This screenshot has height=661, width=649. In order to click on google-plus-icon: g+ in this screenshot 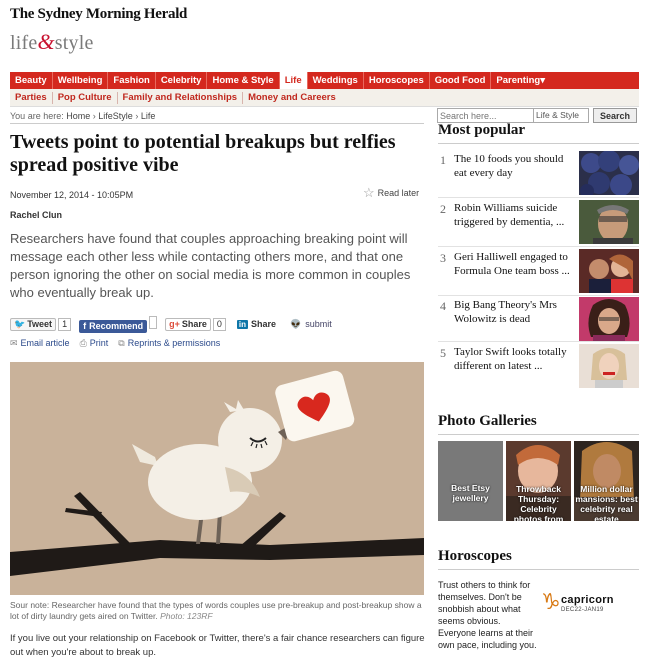, I will do `click(174, 324)`.